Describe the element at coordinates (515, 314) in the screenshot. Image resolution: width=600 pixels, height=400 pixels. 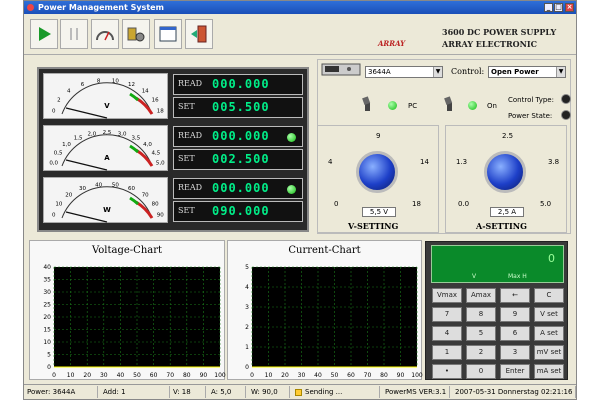
I see `keypad-key: 9` at that location.